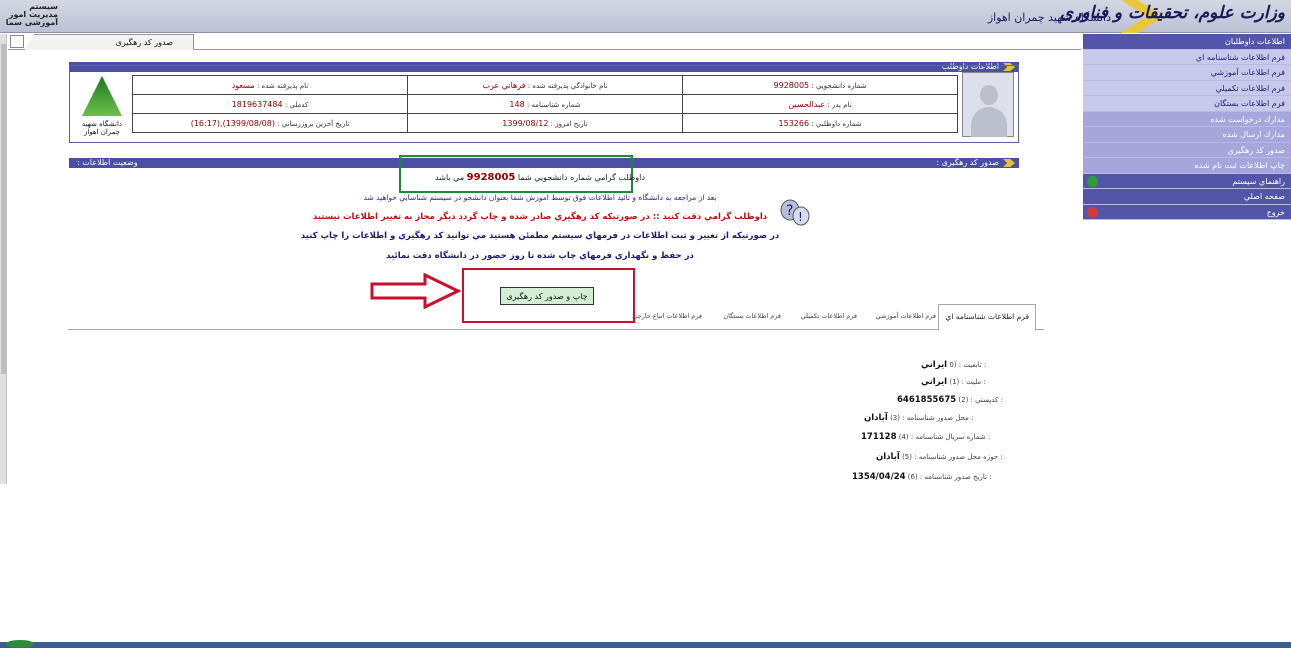  What do you see at coordinates (1187, 181) in the screenshot?
I see `sidebar-item-9: راهنماي سيستم` at bounding box center [1187, 181].